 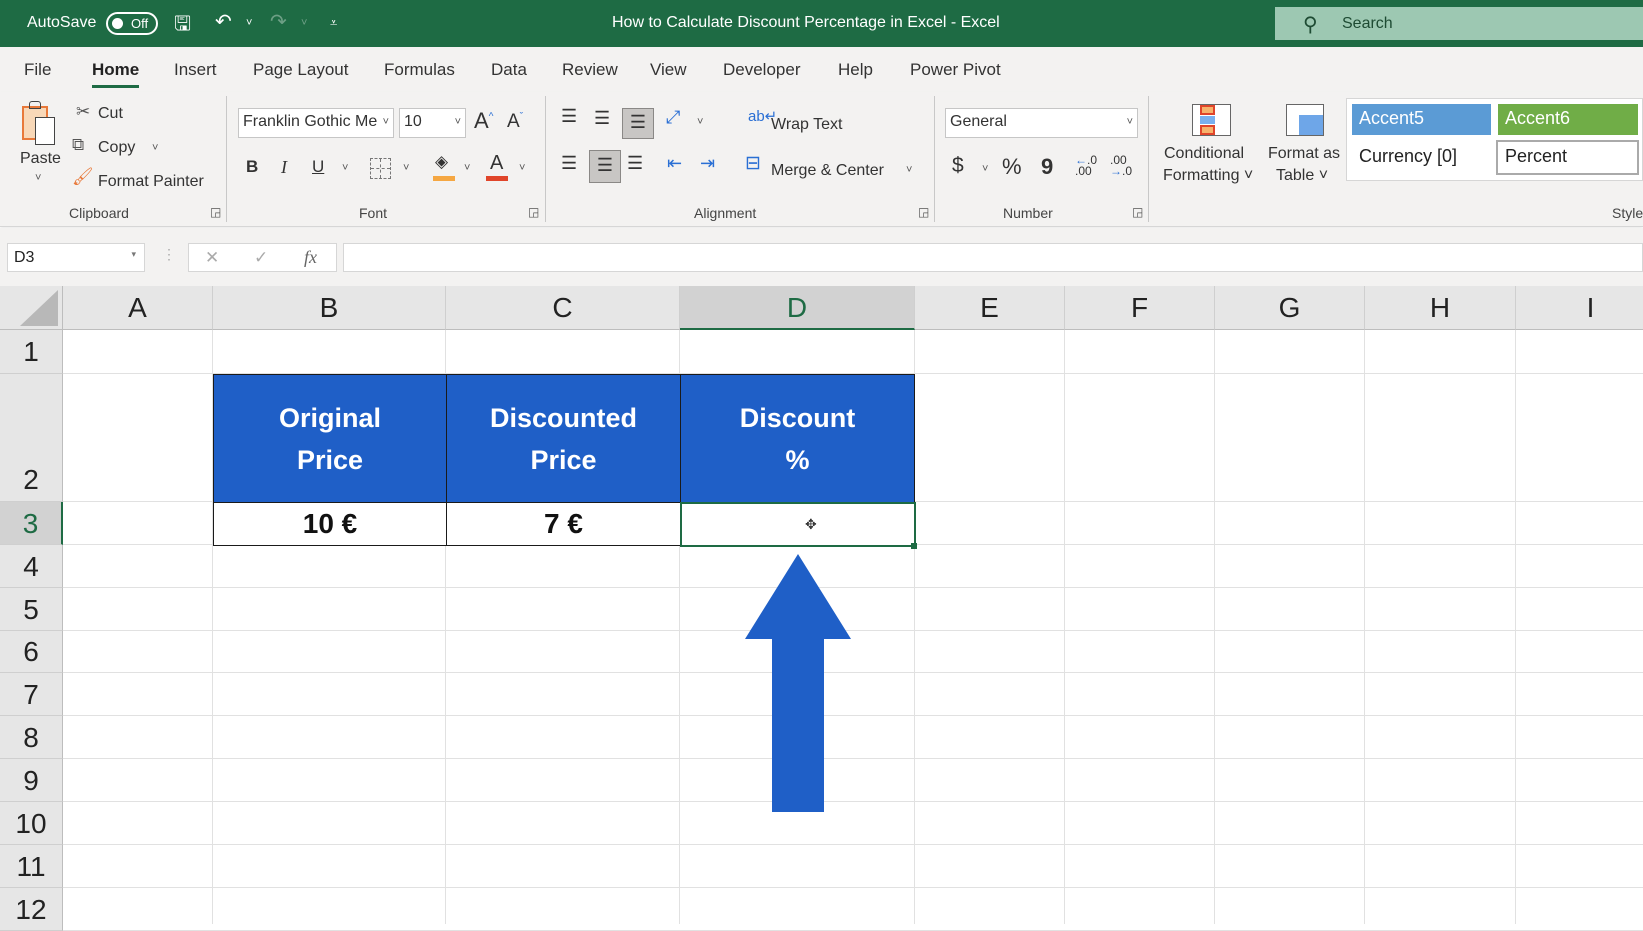 What do you see at coordinates (31, 352) in the screenshot?
I see `row-header-1: 1` at bounding box center [31, 352].